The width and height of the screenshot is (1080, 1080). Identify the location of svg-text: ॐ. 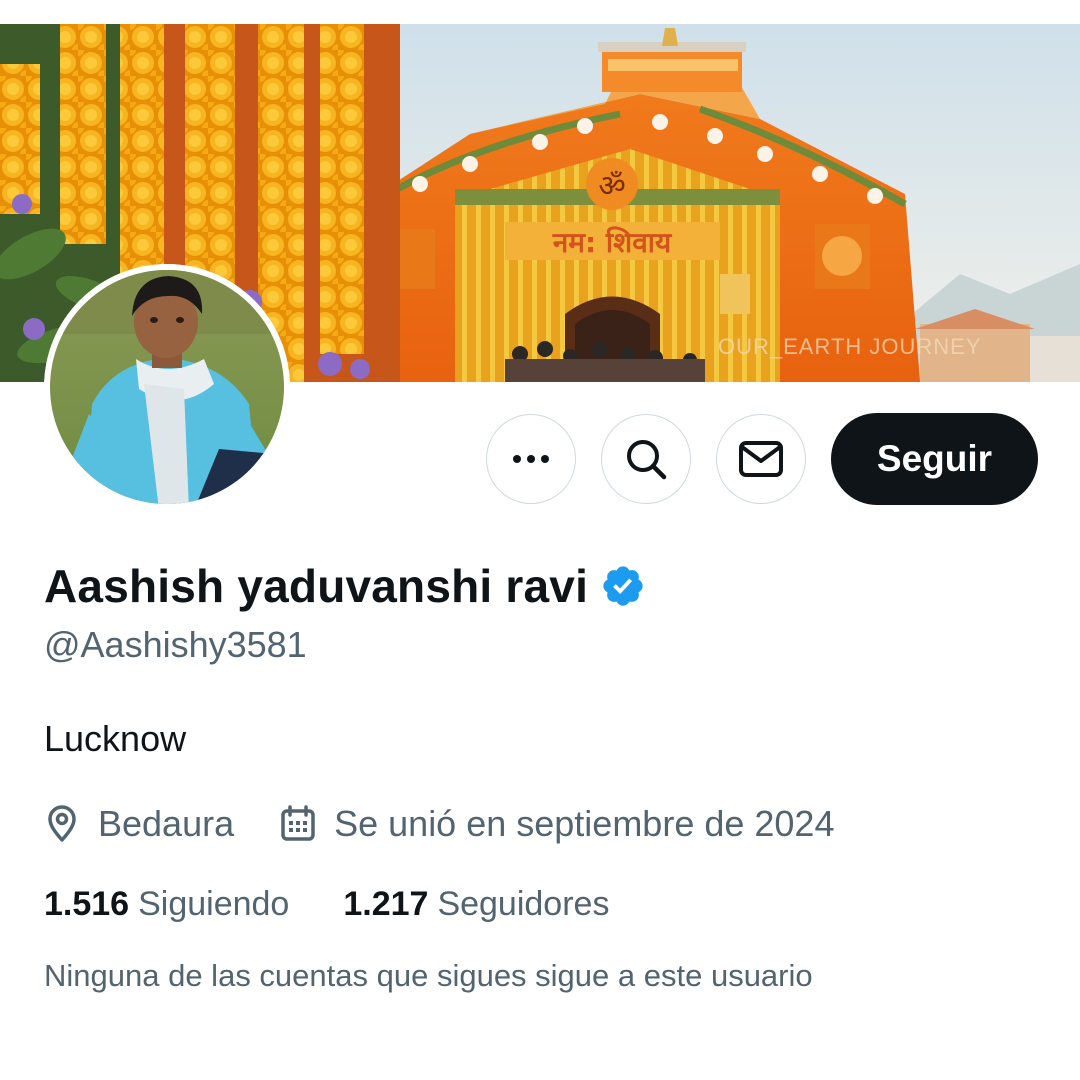
(611, 186).